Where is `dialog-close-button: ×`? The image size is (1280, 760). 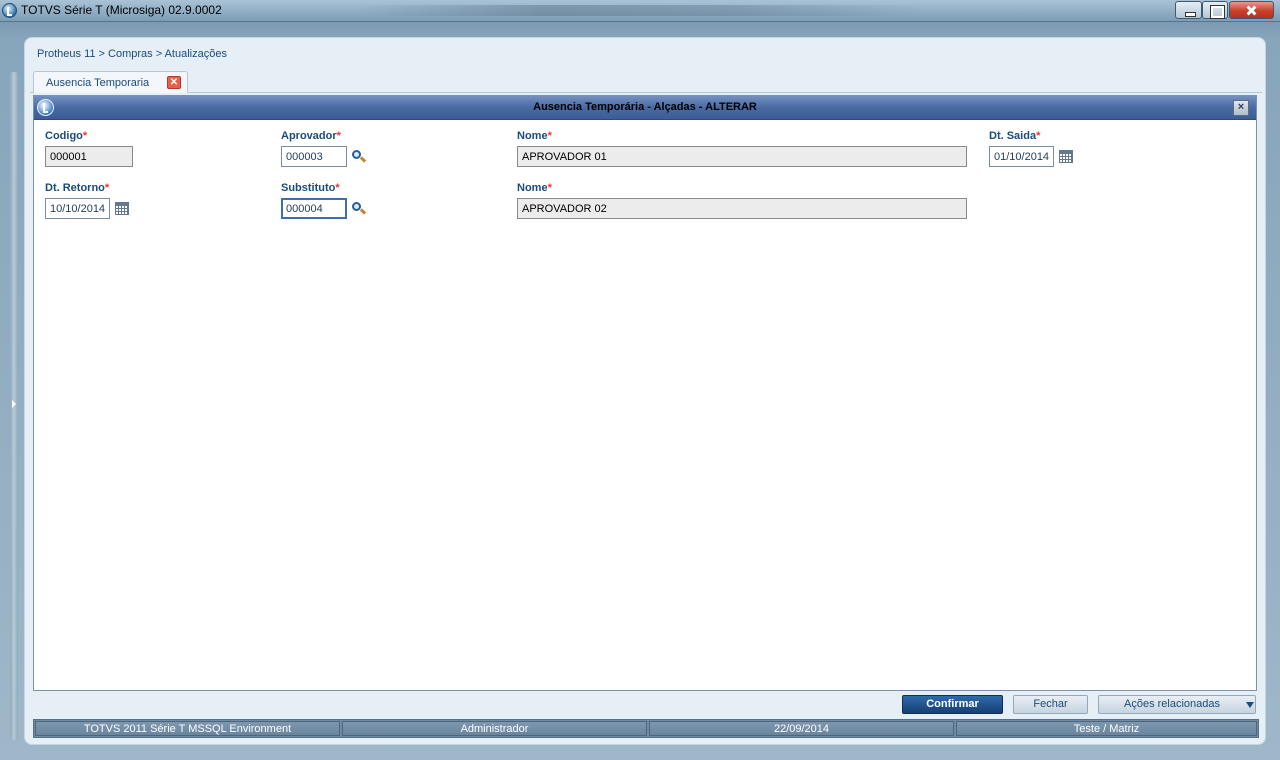
dialog-close-button: × is located at coordinates (1241, 108).